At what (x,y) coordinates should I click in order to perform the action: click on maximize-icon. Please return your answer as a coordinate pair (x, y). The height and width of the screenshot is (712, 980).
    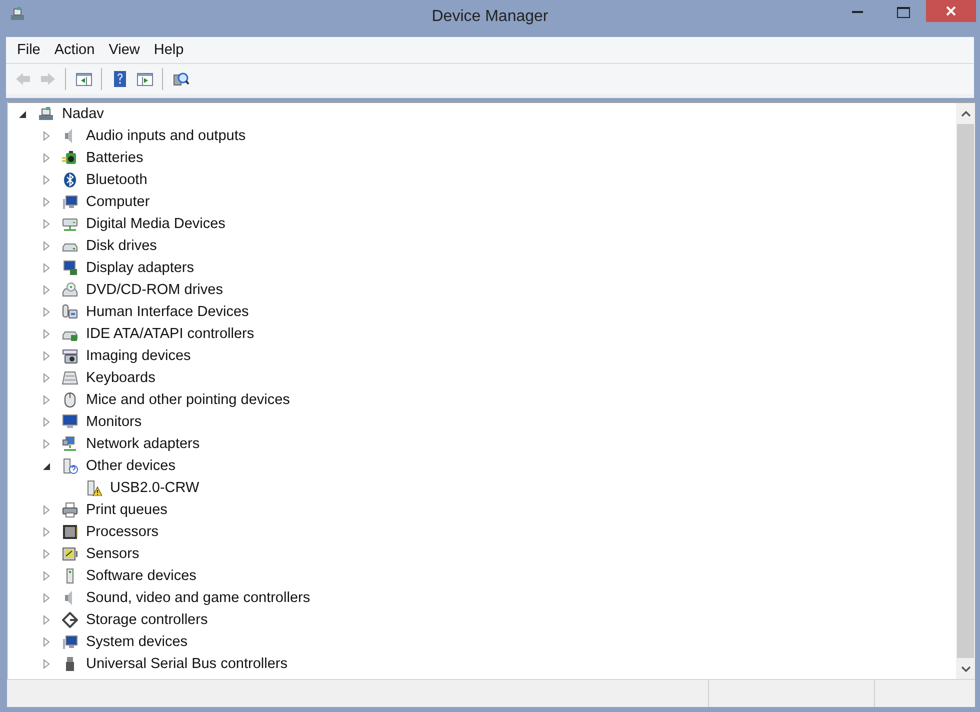
    Looking at the image, I should click on (903, 12).